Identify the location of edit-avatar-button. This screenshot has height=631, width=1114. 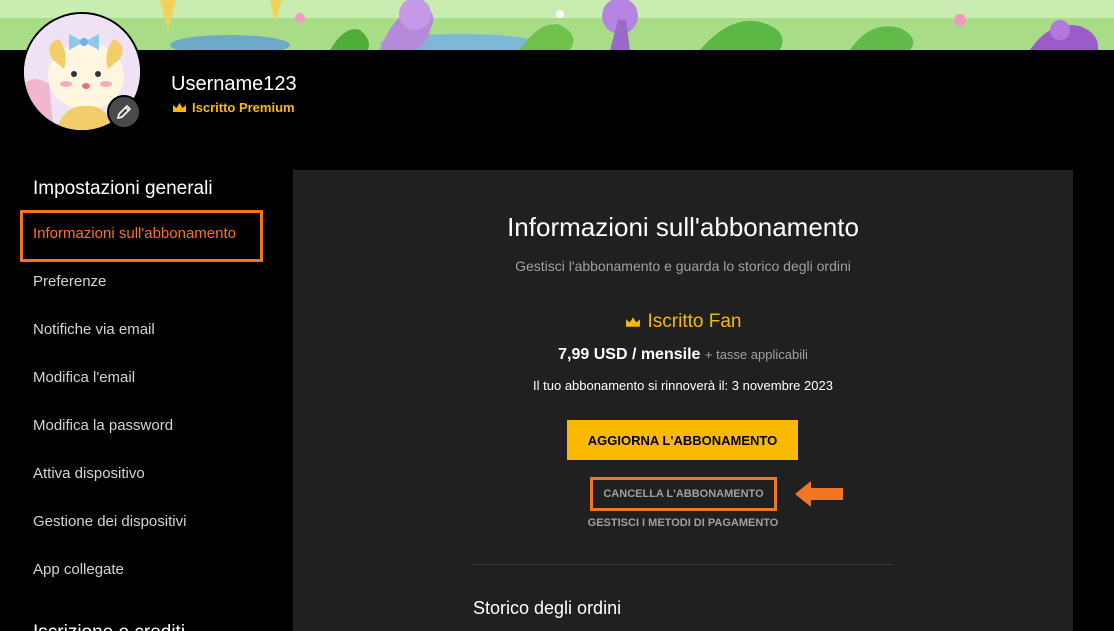
(124, 112).